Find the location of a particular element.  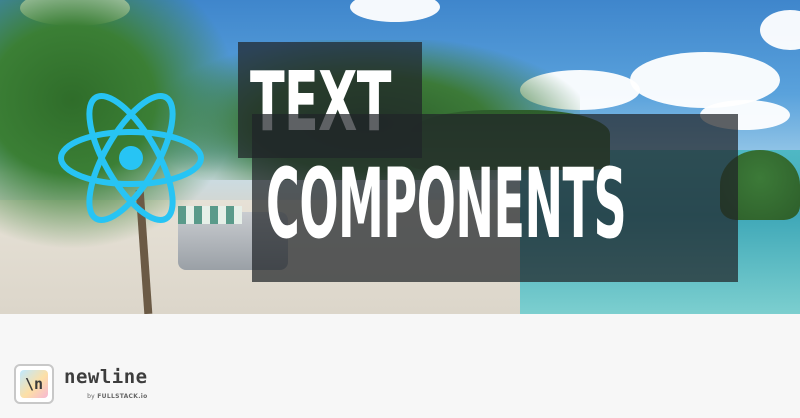

brand-text: newline by FULLSTACK.io is located at coordinates (106, 383).